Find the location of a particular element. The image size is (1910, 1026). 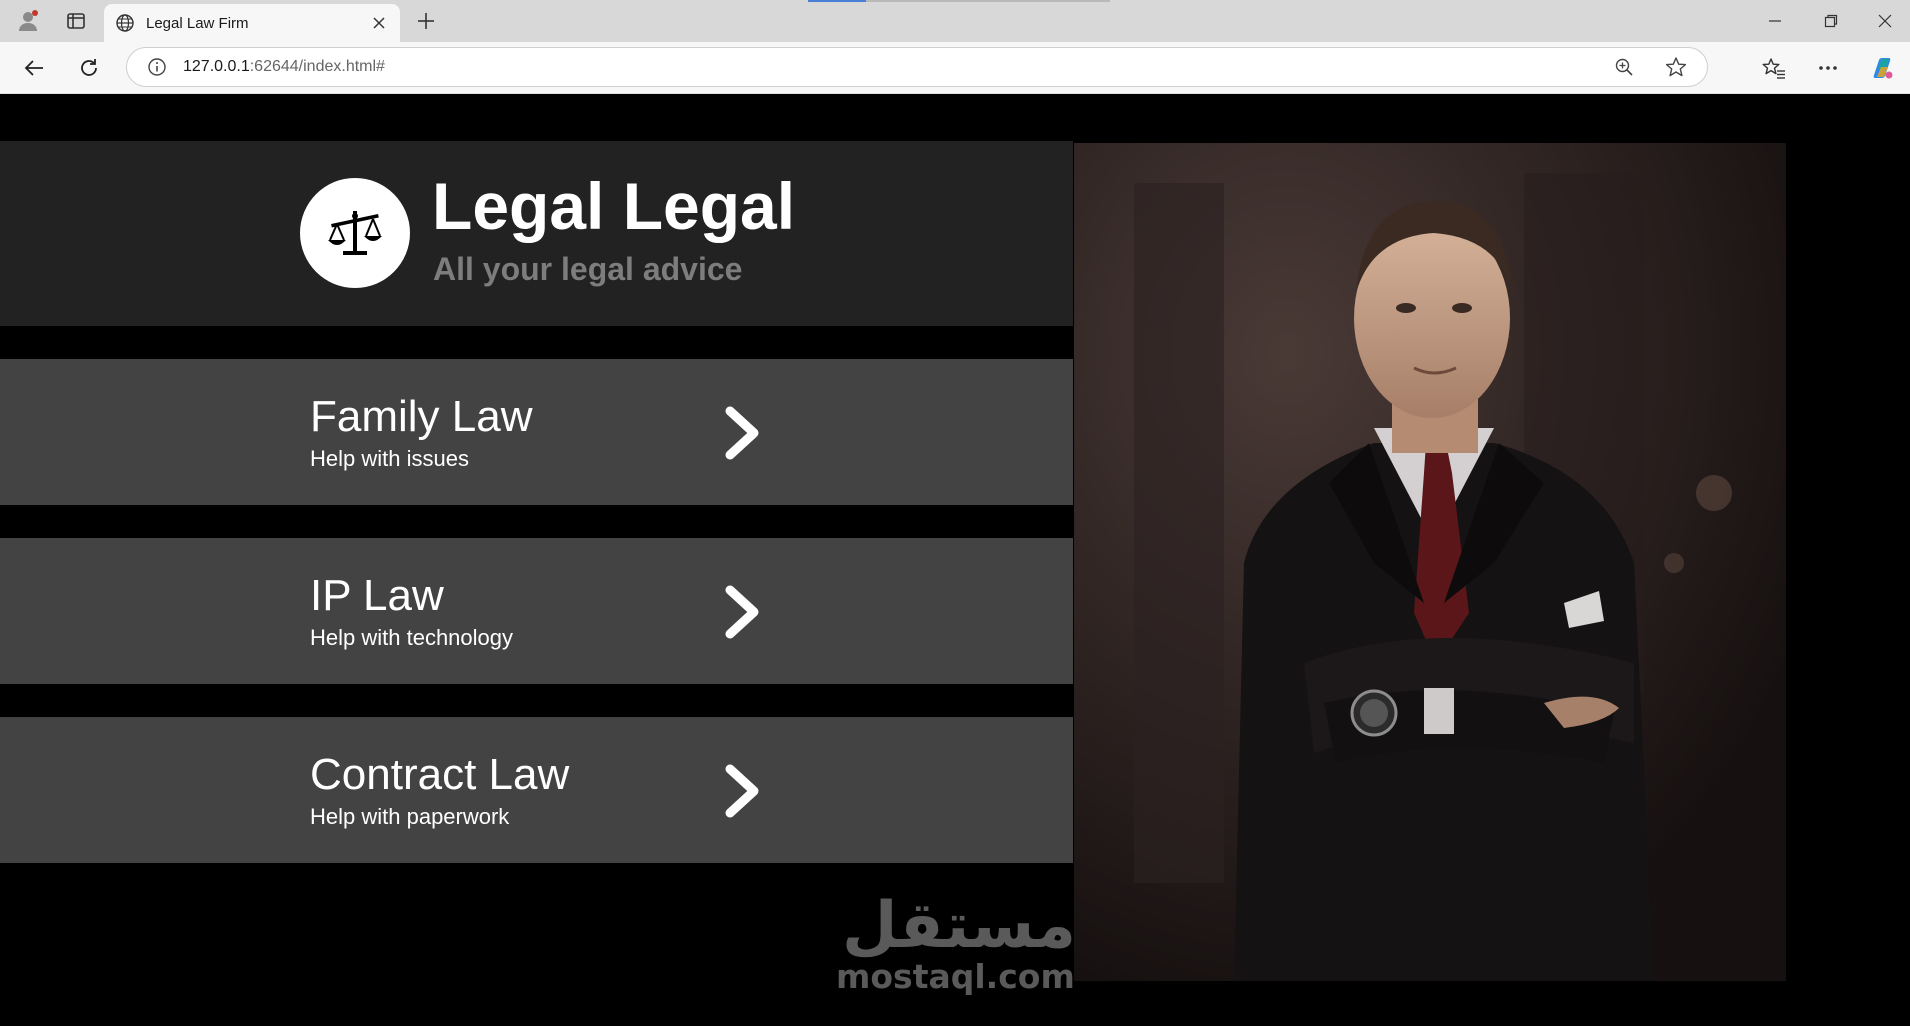

tab-strip-indicator-track is located at coordinates (988, 1).